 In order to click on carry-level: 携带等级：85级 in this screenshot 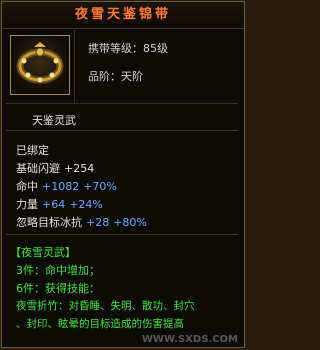, I will do `click(128, 48)`.